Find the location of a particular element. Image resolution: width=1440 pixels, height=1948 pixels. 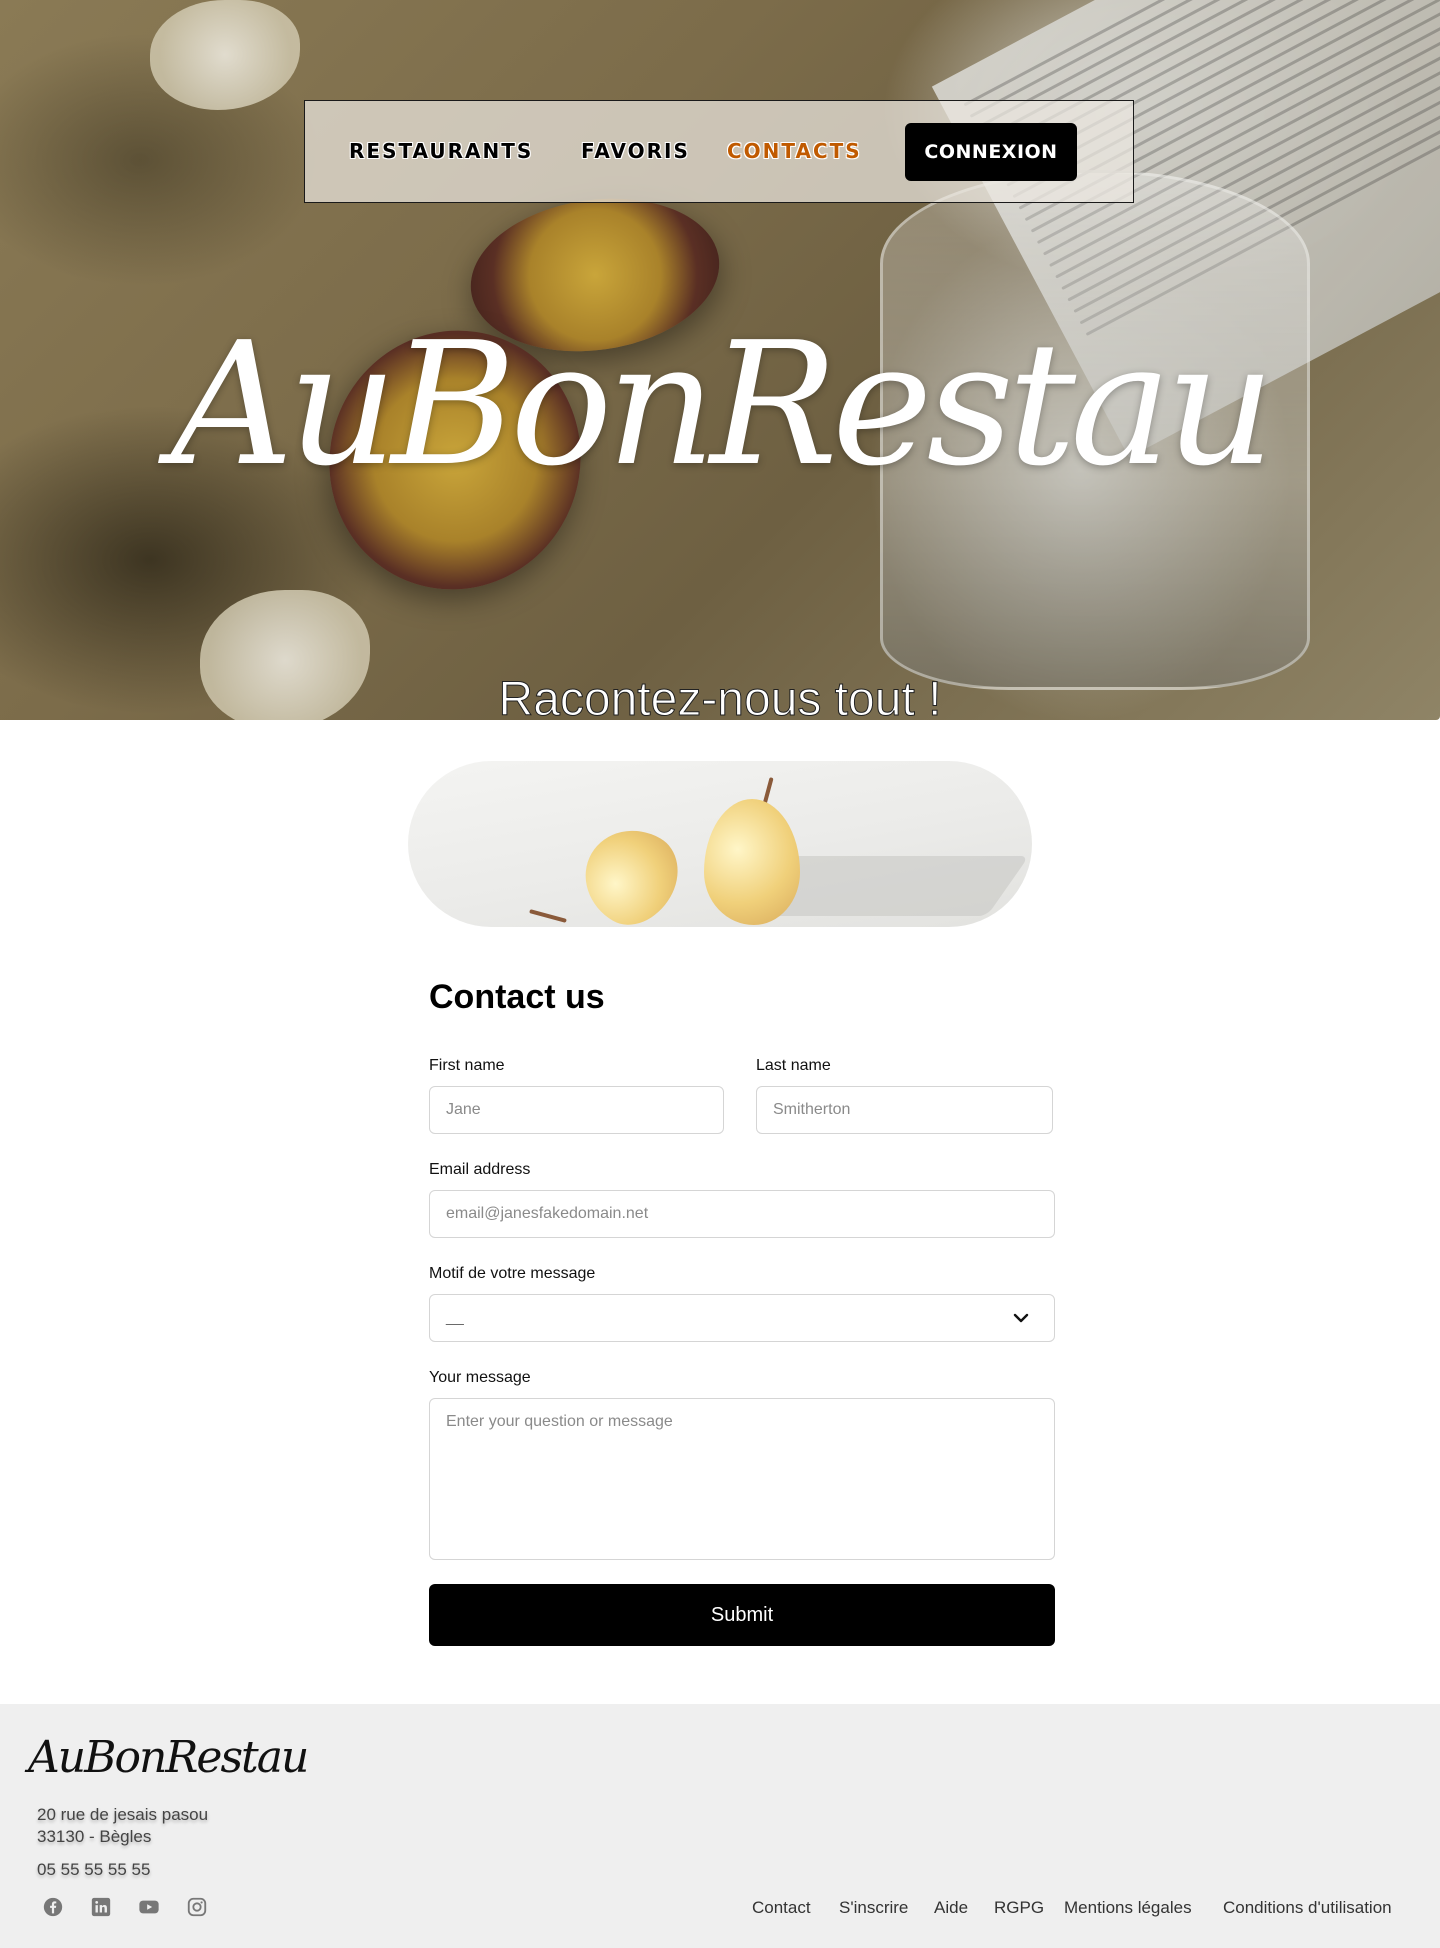

message-label: Your message is located at coordinates (480, 1377).